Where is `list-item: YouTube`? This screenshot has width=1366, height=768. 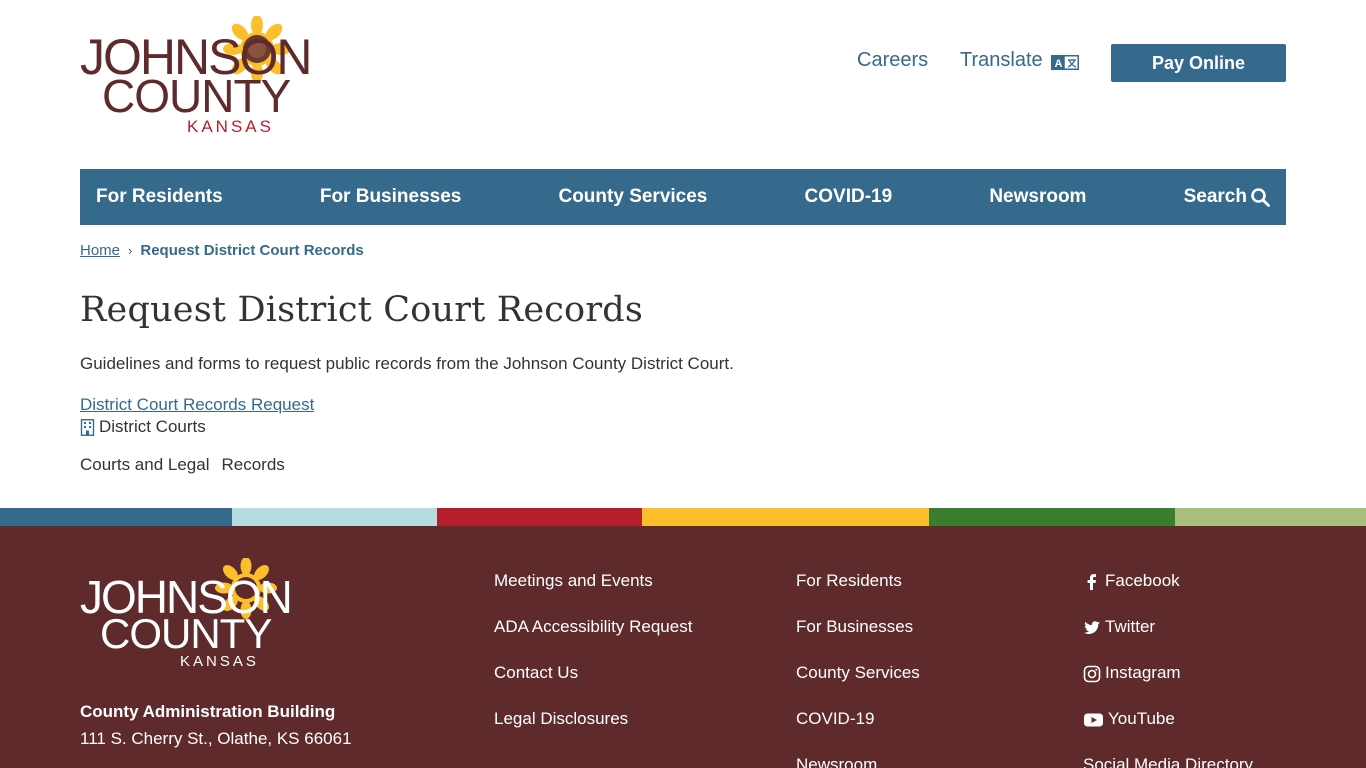 list-item: YouTube is located at coordinates (1168, 732).